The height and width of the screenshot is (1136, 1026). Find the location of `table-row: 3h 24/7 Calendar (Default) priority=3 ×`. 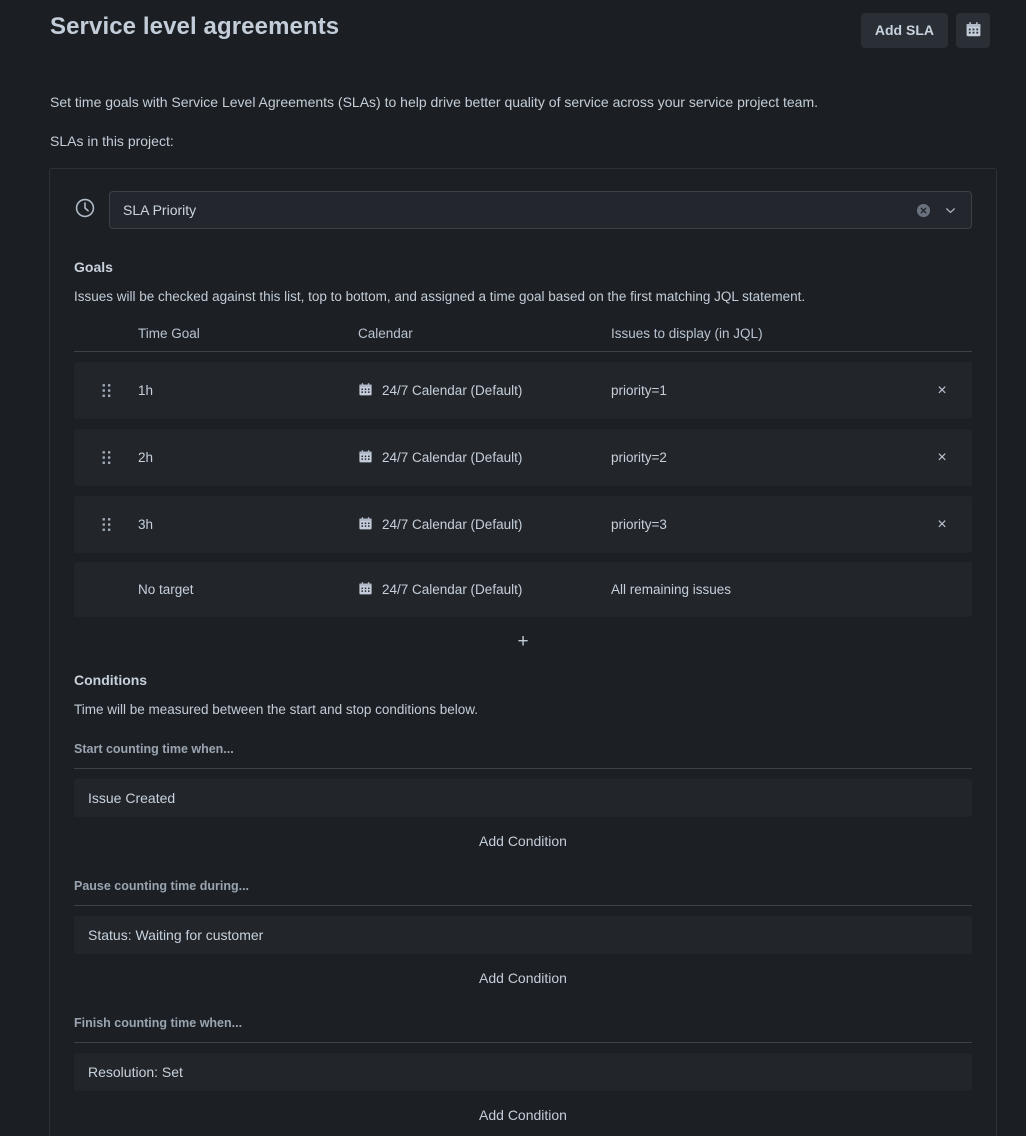

table-row: 3h 24/7 Calendar (Default) priority=3 × is located at coordinates (523, 524).